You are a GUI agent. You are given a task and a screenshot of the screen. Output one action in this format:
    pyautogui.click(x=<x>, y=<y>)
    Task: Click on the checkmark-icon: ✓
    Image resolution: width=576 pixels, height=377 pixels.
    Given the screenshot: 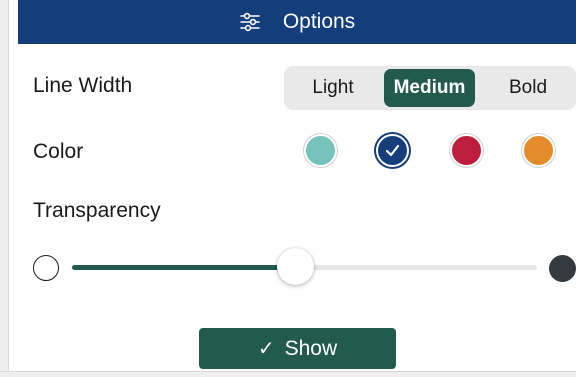 What is the action you would take?
    pyautogui.click(x=266, y=349)
    